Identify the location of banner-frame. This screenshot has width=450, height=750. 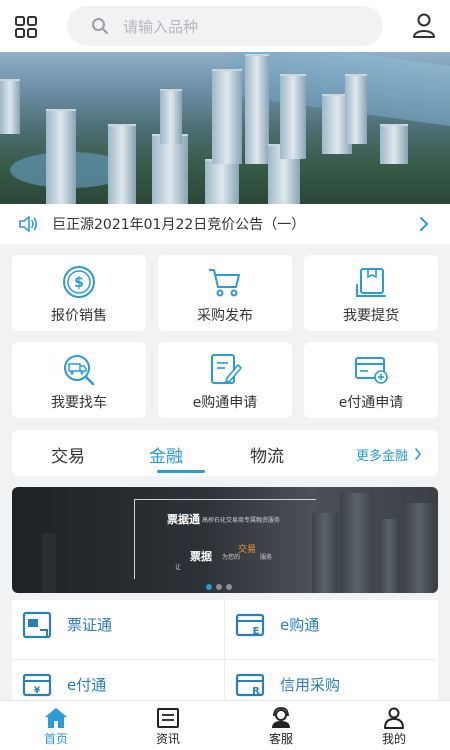
(225, 539).